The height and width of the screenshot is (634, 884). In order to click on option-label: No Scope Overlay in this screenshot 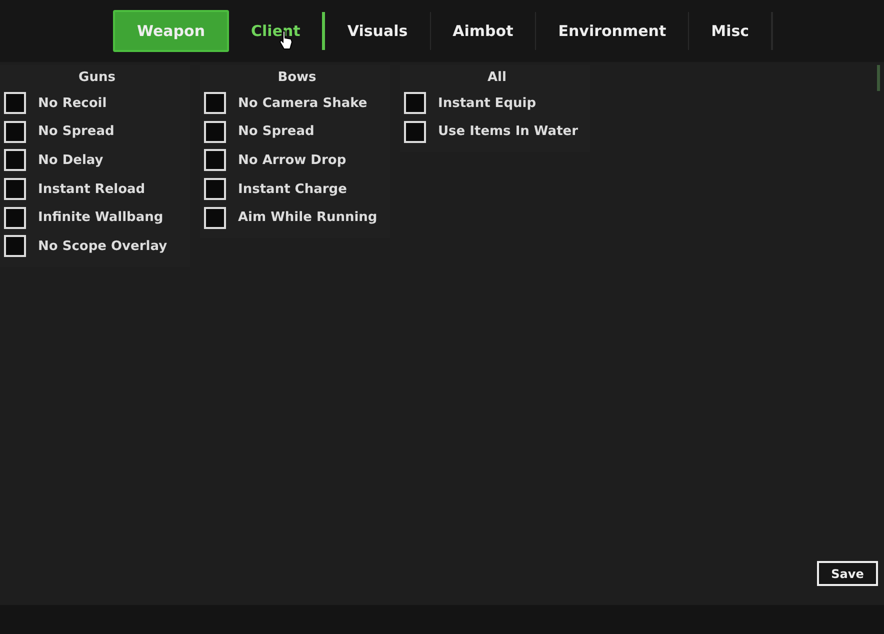, I will do `click(103, 246)`.